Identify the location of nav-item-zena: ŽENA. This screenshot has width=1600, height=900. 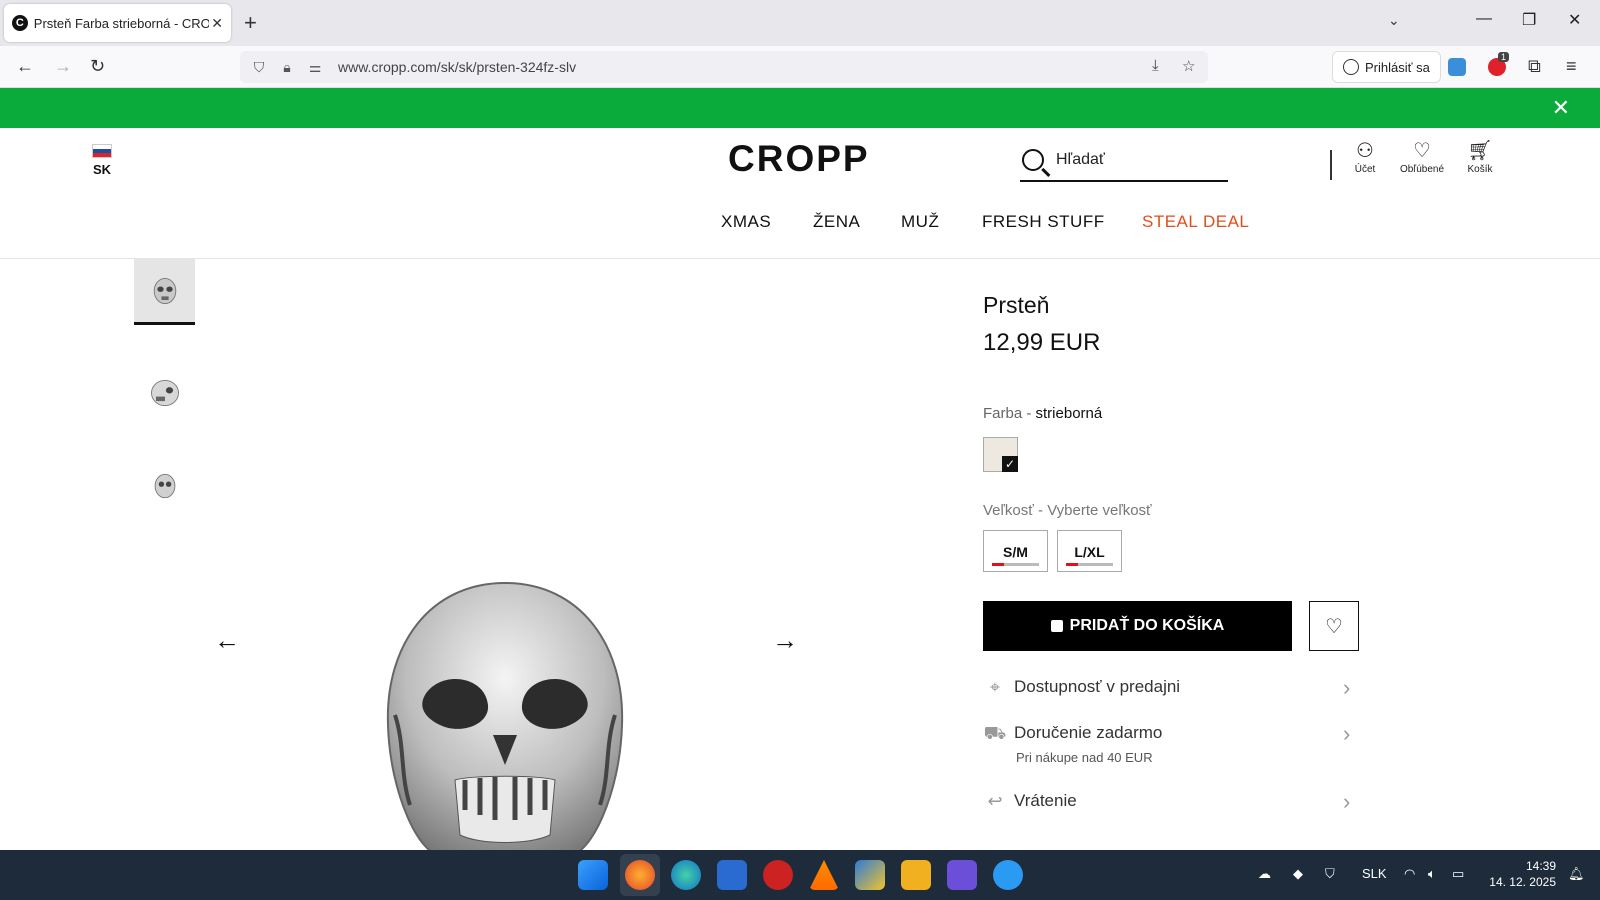
(836, 222).